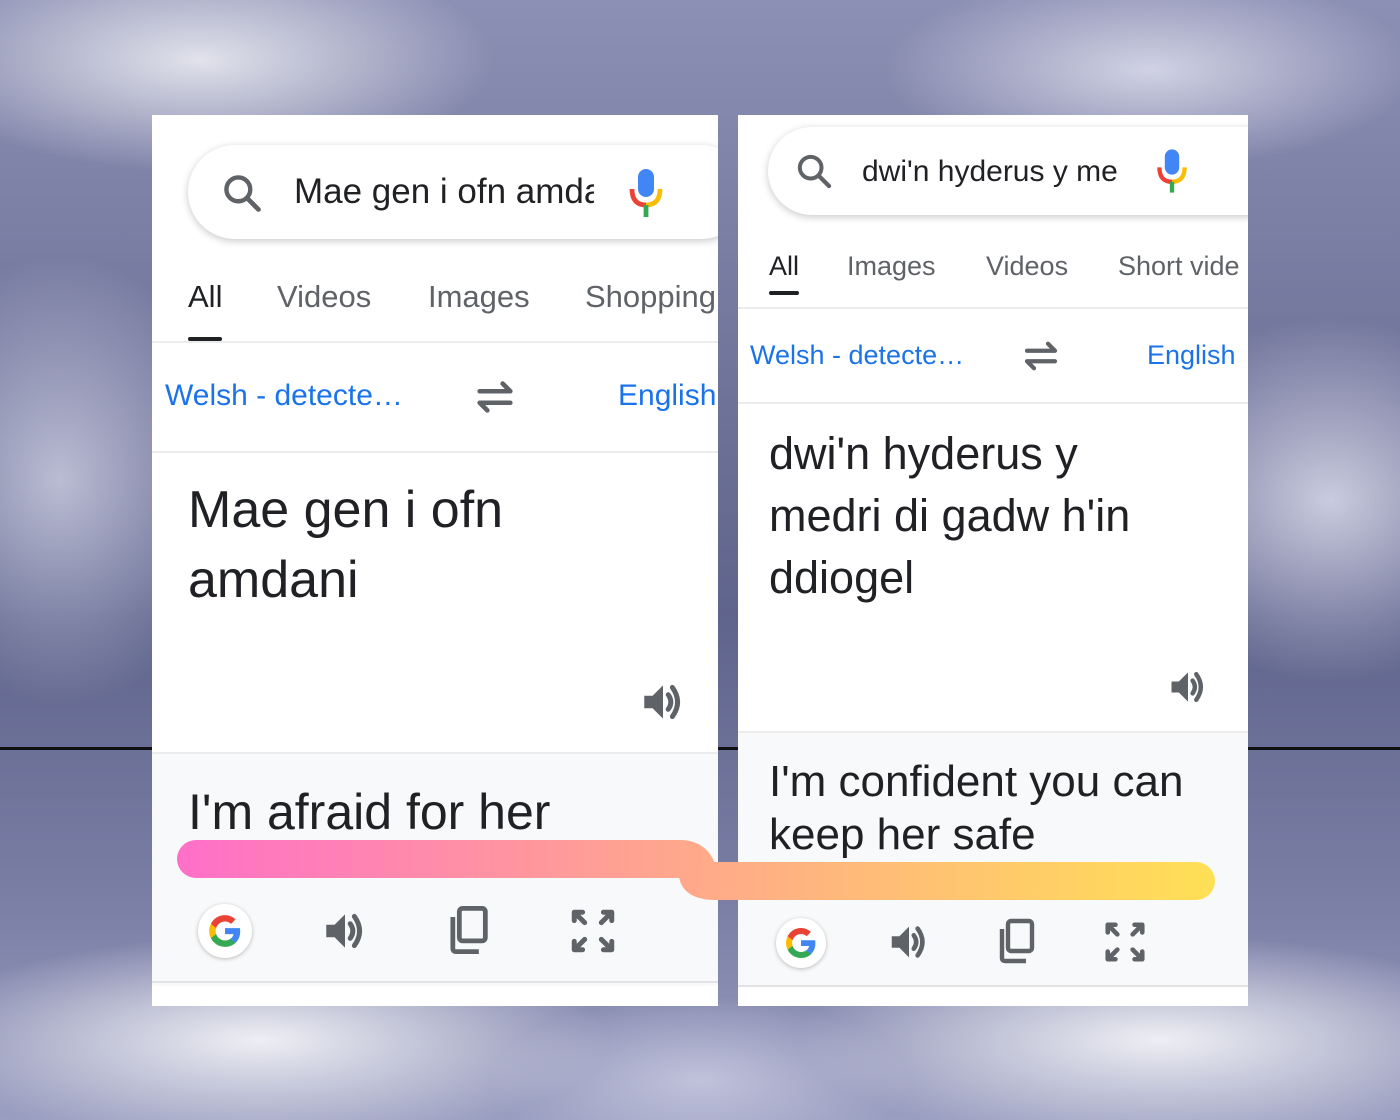  Describe the element at coordinates (650, 297) in the screenshot. I see `tab-shopping: Shopping` at that location.